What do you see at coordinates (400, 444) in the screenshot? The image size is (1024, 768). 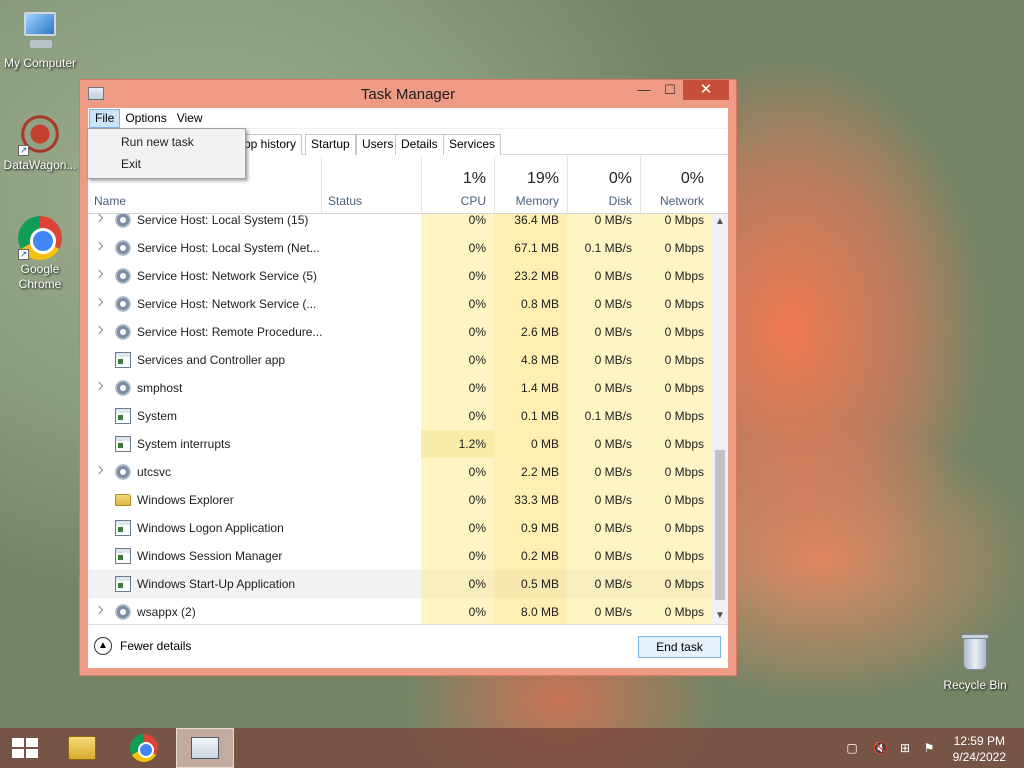 I see `table-row: System interrupts 1.2% 0 MB 0 MB/s 0 Mbps` at bounding box center [400, 444].